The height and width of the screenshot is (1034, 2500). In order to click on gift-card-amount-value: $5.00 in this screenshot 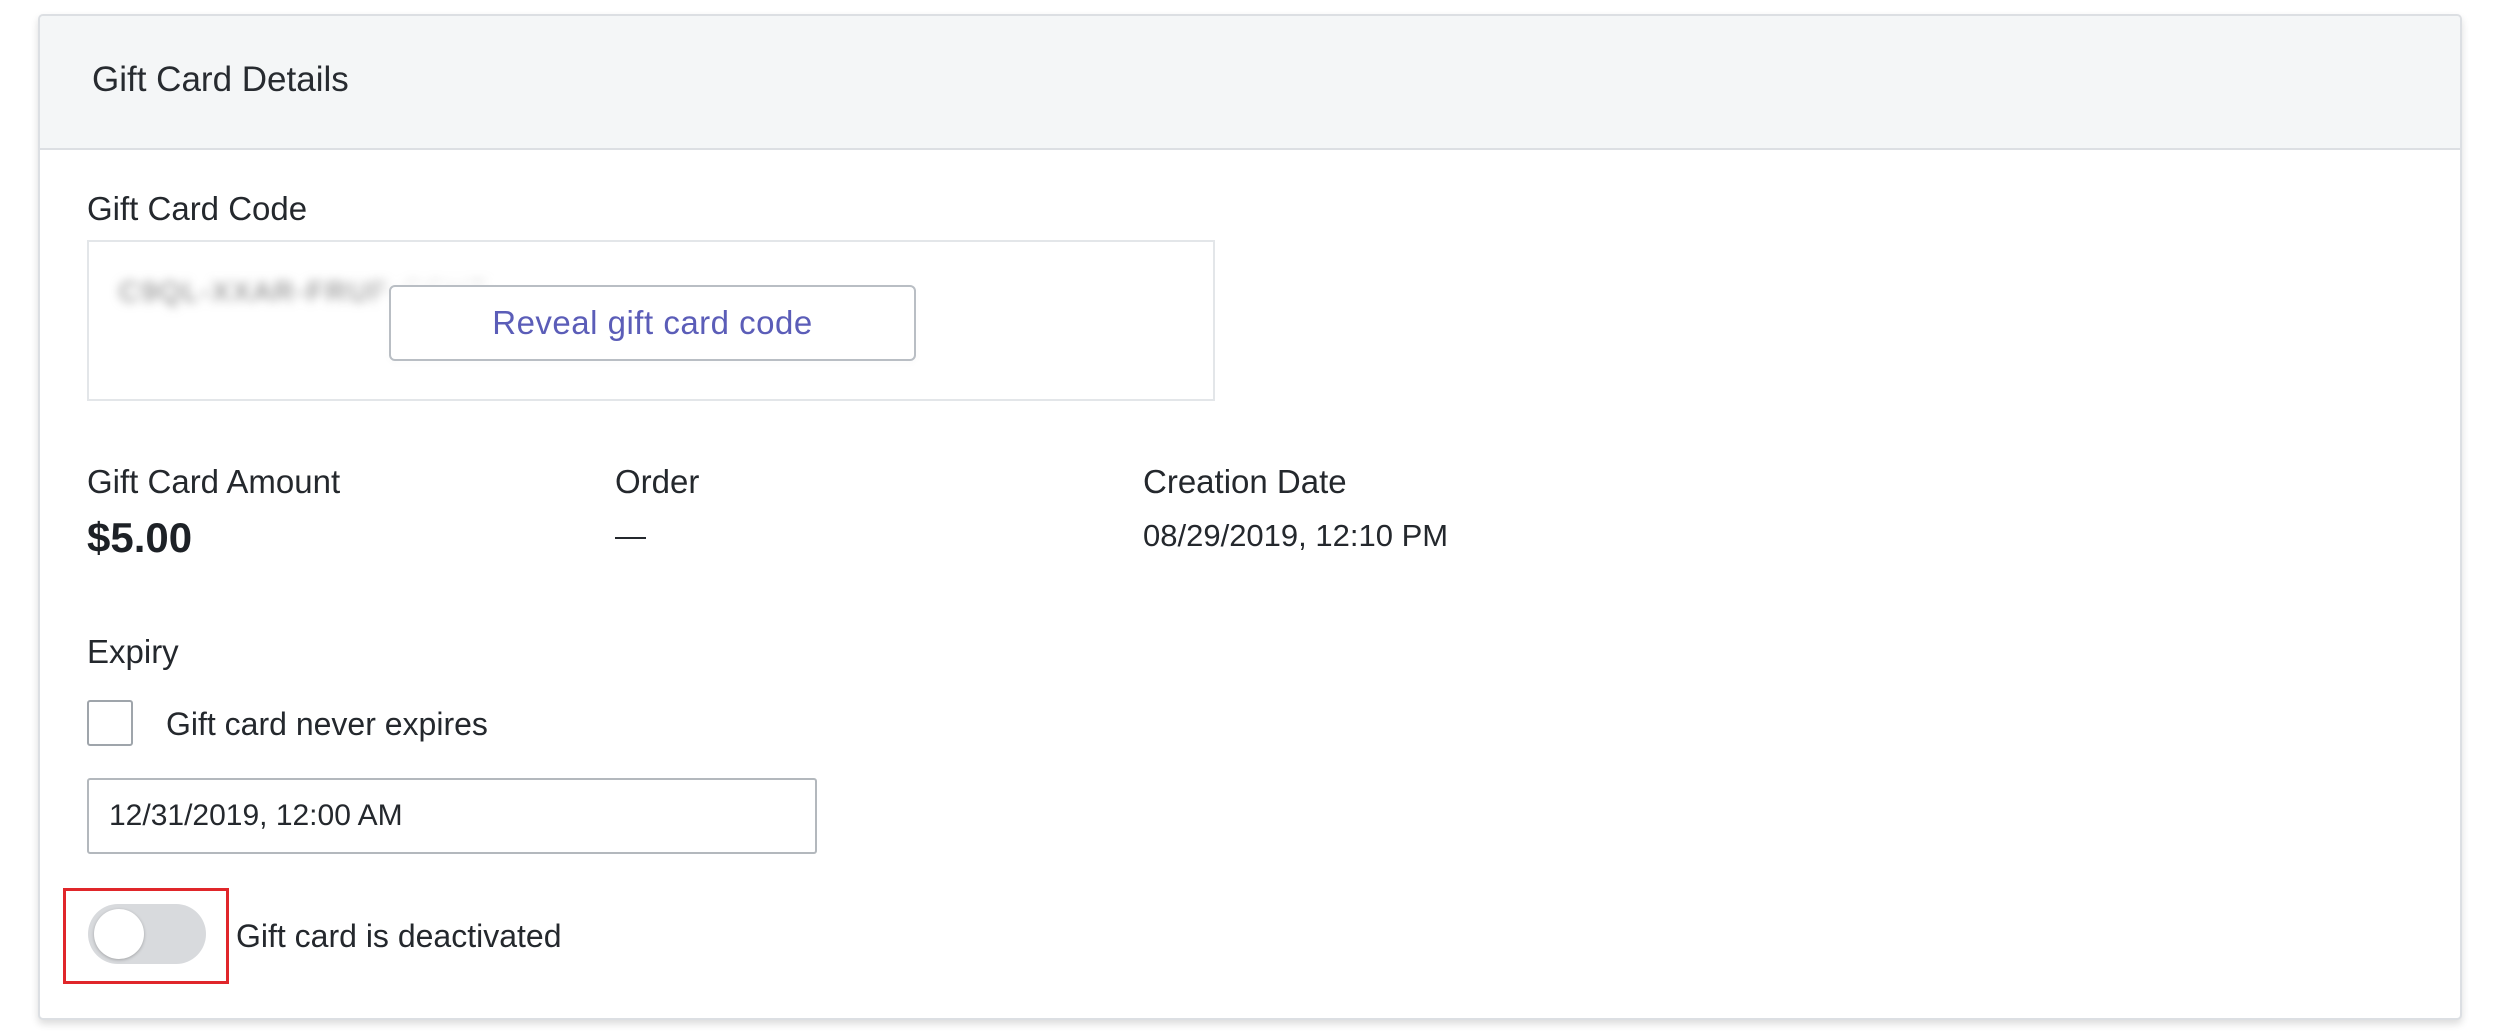, I will do `click(140, 537)`.